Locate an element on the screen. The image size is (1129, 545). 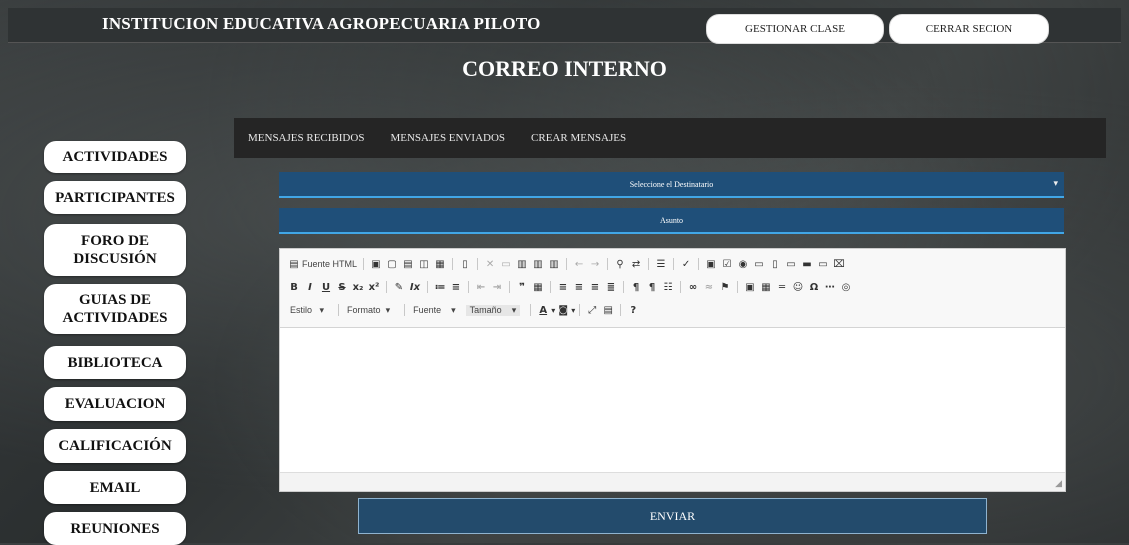
paste-icon: ▥ is located at coordinates (522, 264).